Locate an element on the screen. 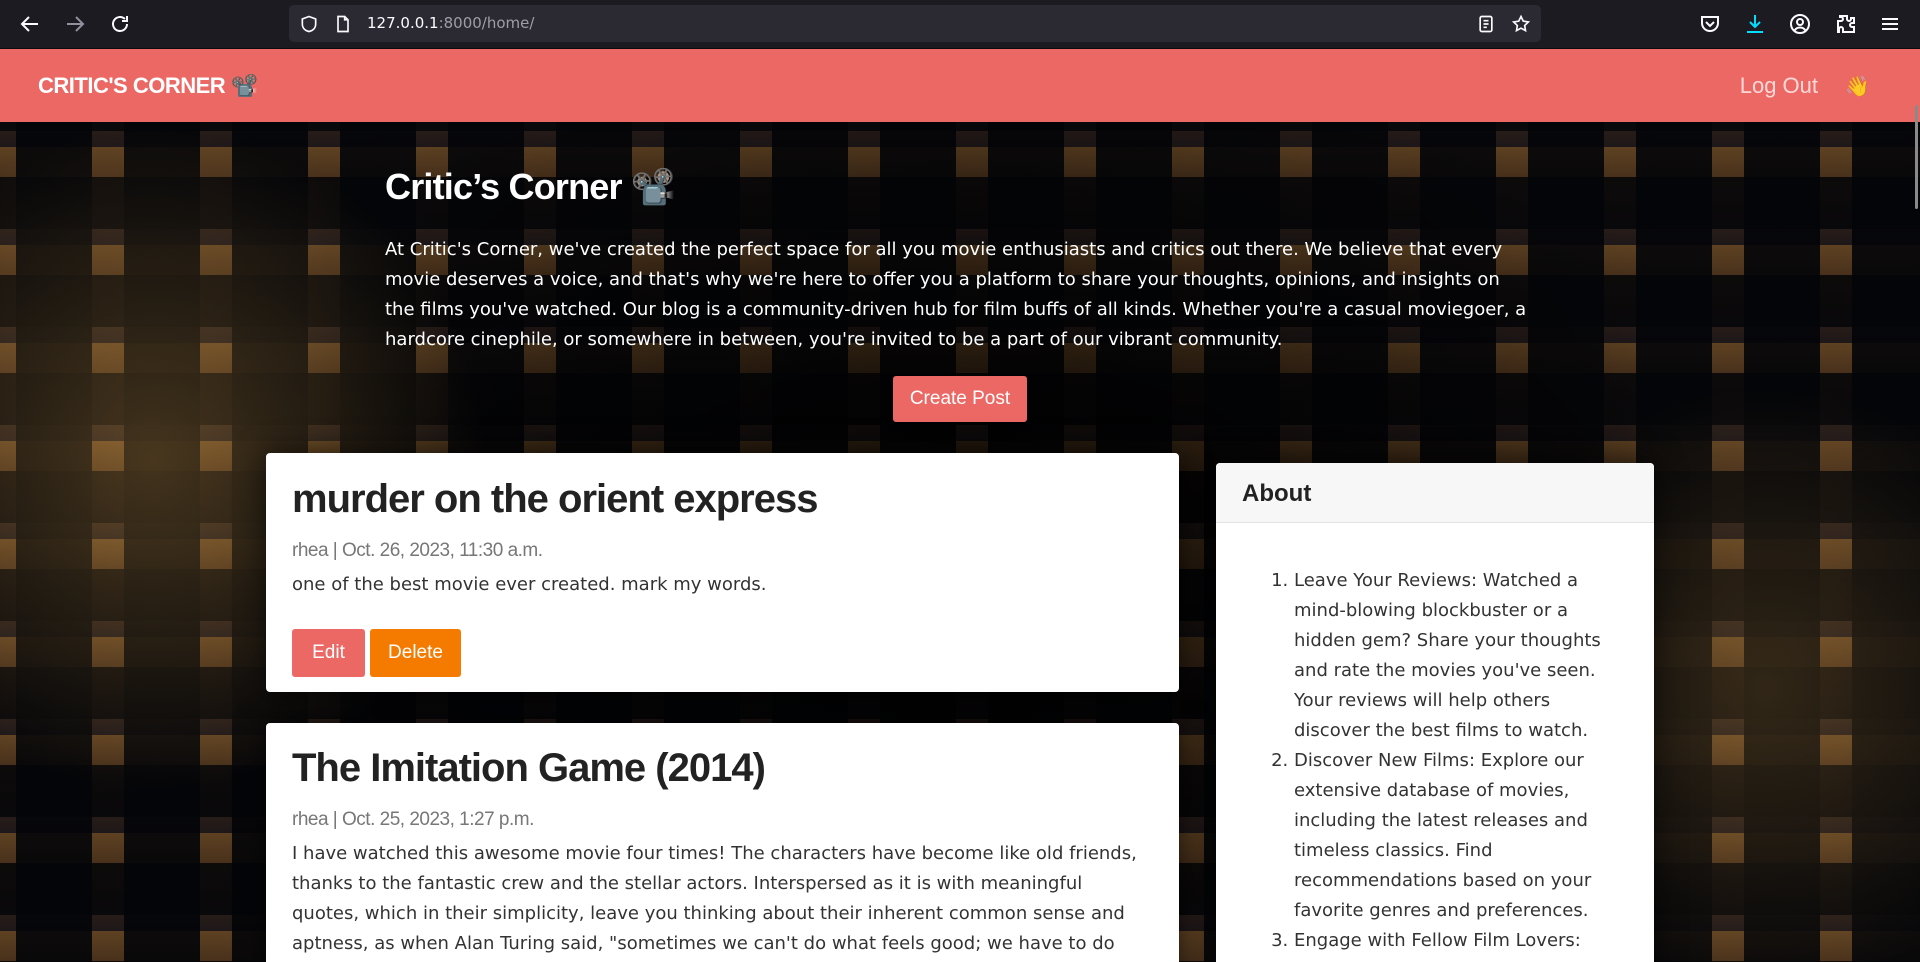 The width and height of the screenshot is (1920, 962). navbar: CRITIC'S CORNER 📽️ Log Out 👋 is located at coordinates (960, 85).